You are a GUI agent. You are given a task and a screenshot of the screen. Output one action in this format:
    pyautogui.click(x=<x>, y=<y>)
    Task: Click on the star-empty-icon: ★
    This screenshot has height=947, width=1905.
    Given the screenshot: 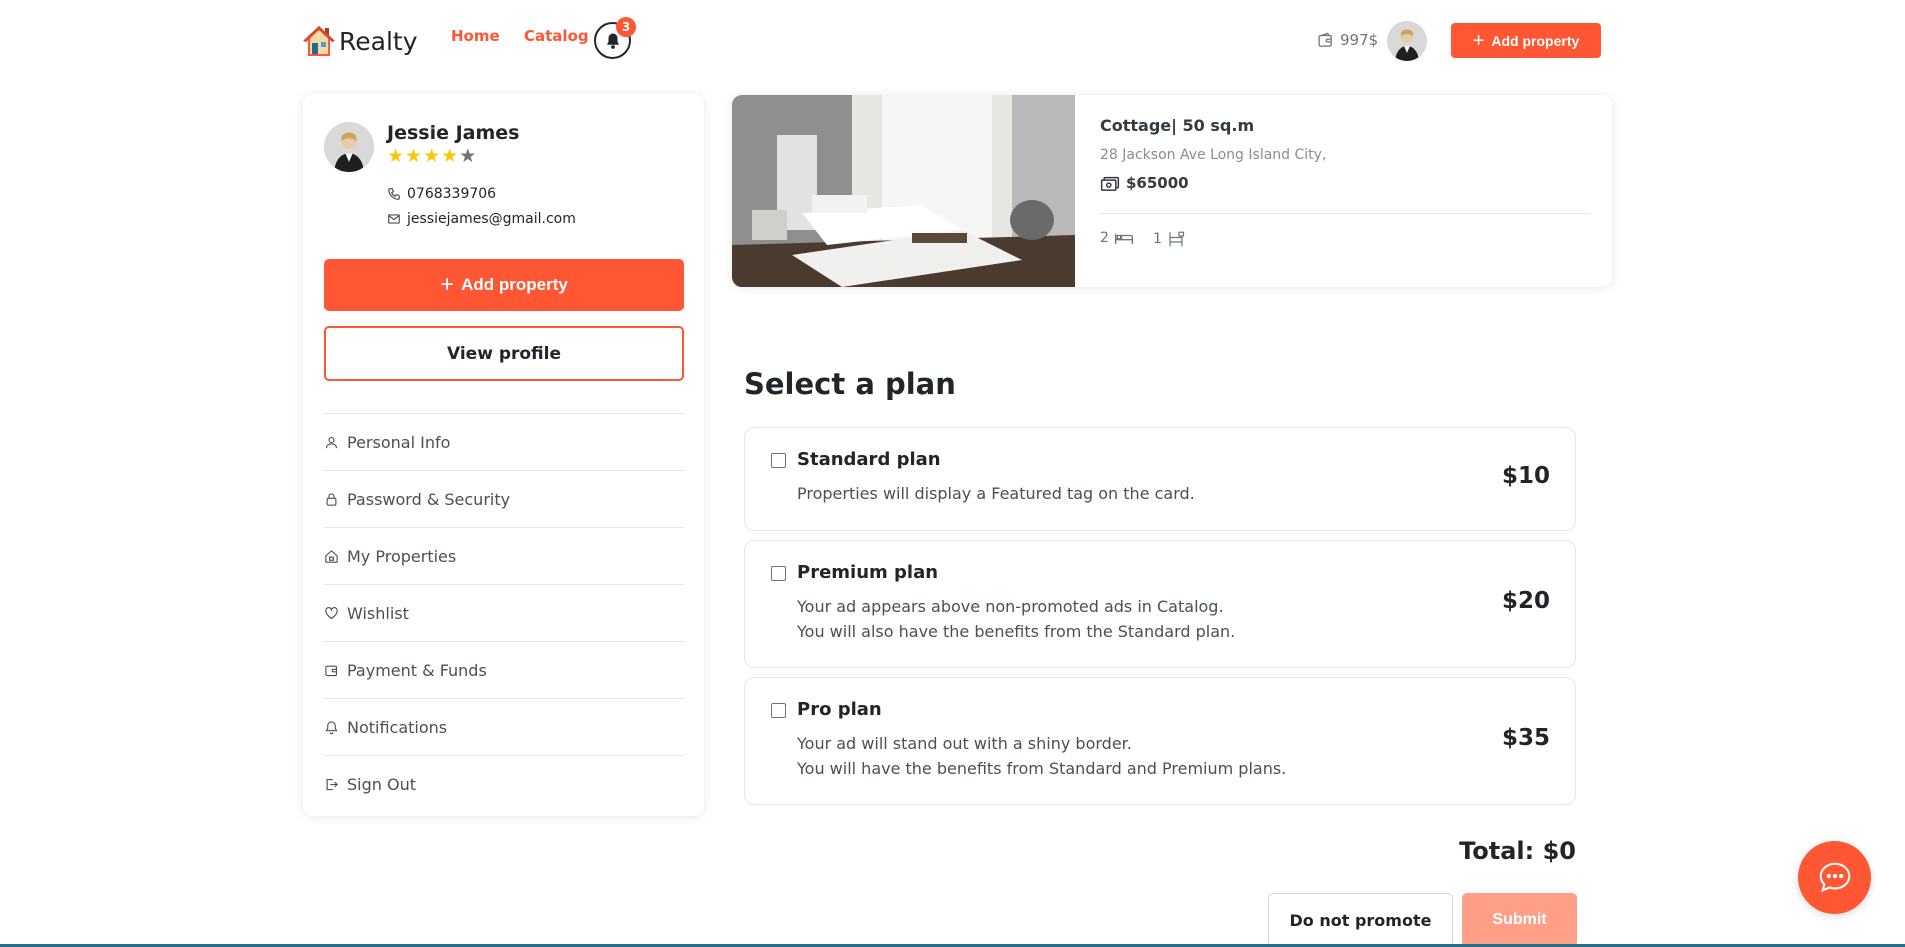 What is the action you would take?
    pyautogui.click(x=468, y=156)
    